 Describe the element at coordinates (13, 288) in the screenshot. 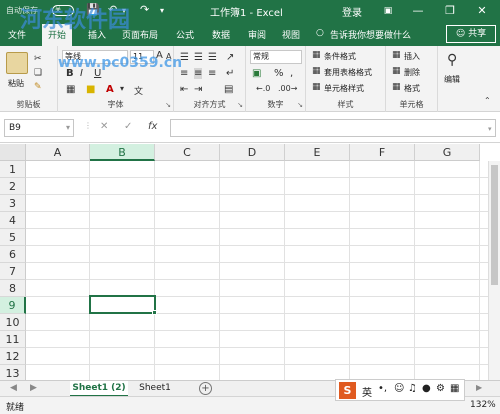

I see `row-header-8: 8` at that location.